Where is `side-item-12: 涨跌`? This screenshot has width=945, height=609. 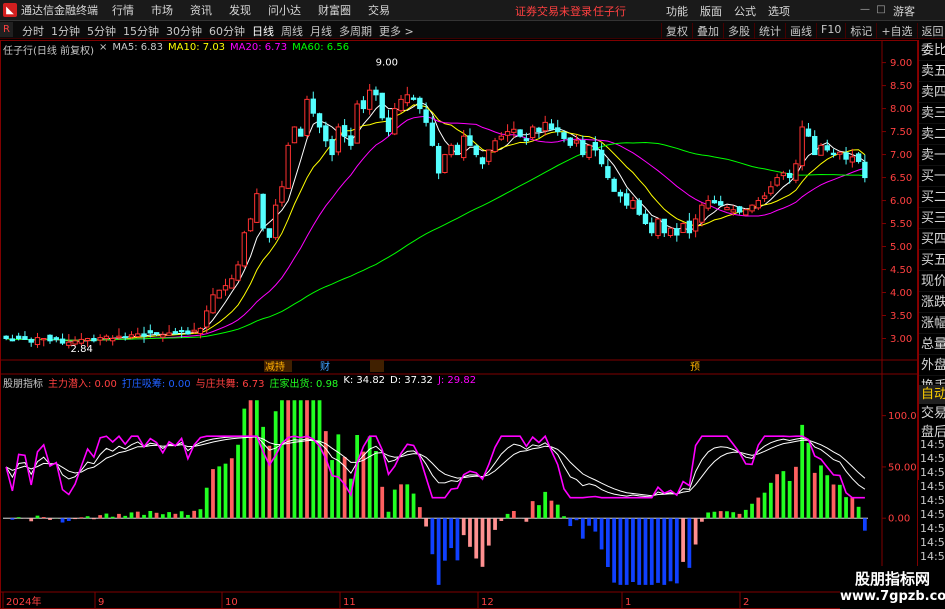 side-item-12: 涨跌 is located at coordinates (932, 302).